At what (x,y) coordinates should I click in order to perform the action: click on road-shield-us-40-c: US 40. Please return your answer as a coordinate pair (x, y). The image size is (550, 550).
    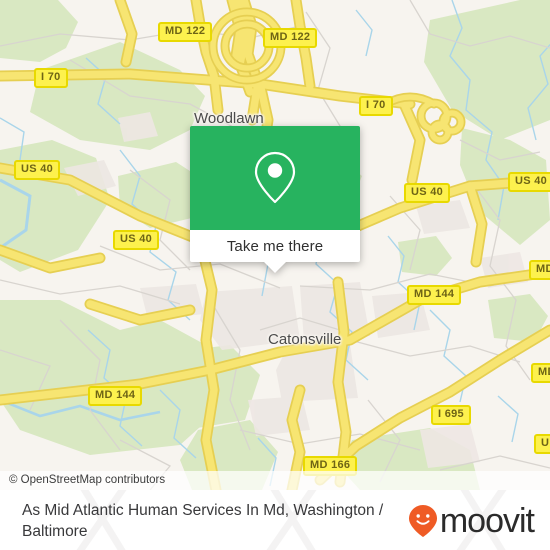
    Looking at the image, I should click on (529, 182).